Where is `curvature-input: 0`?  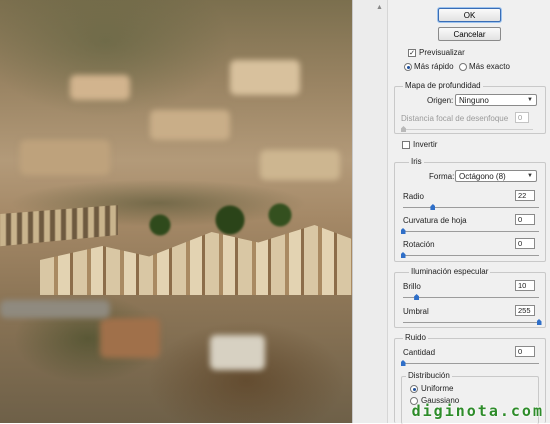 curvature-input: 0 is located at coordinates (525, 219).